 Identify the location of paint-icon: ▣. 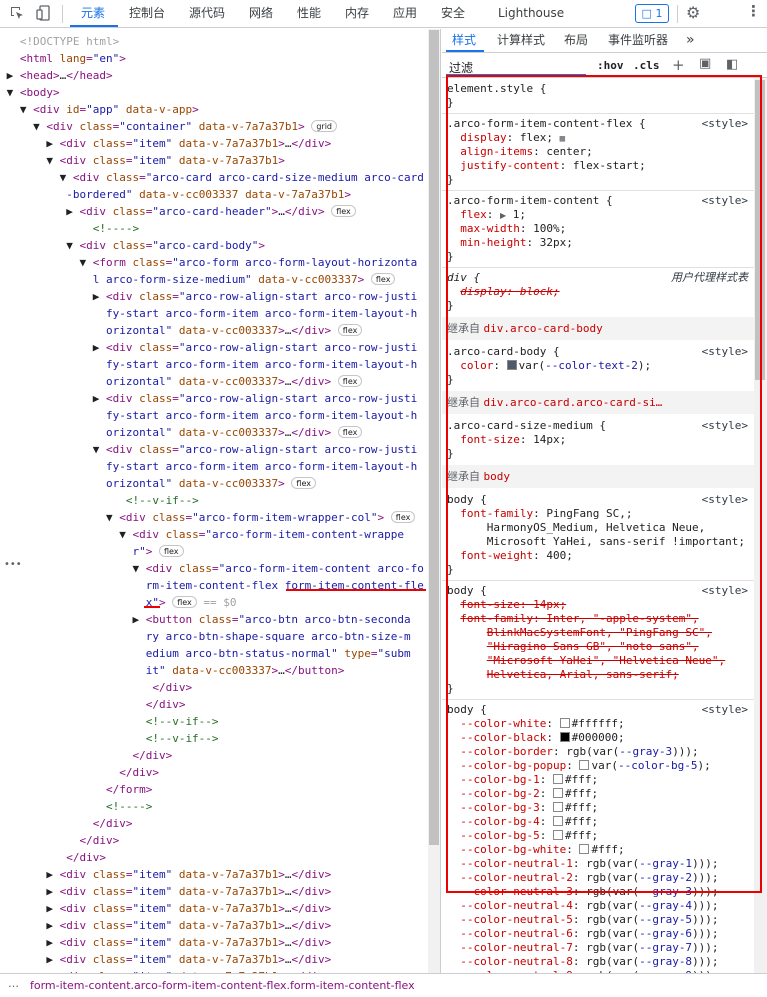
(705, 63).